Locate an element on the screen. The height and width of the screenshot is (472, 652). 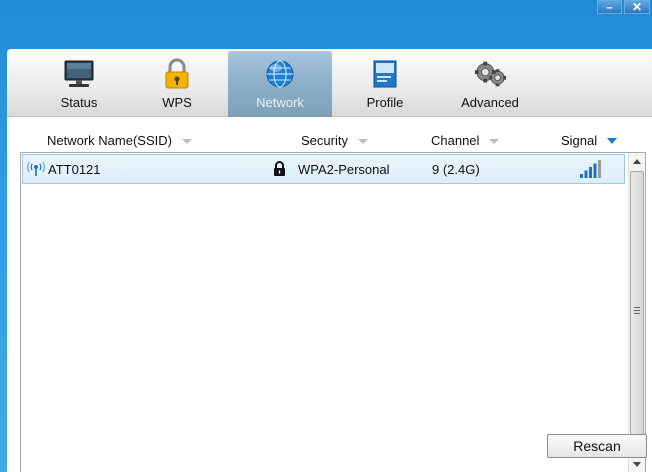
network-ssid: ATT0121 is located at coordinates (74, 169).